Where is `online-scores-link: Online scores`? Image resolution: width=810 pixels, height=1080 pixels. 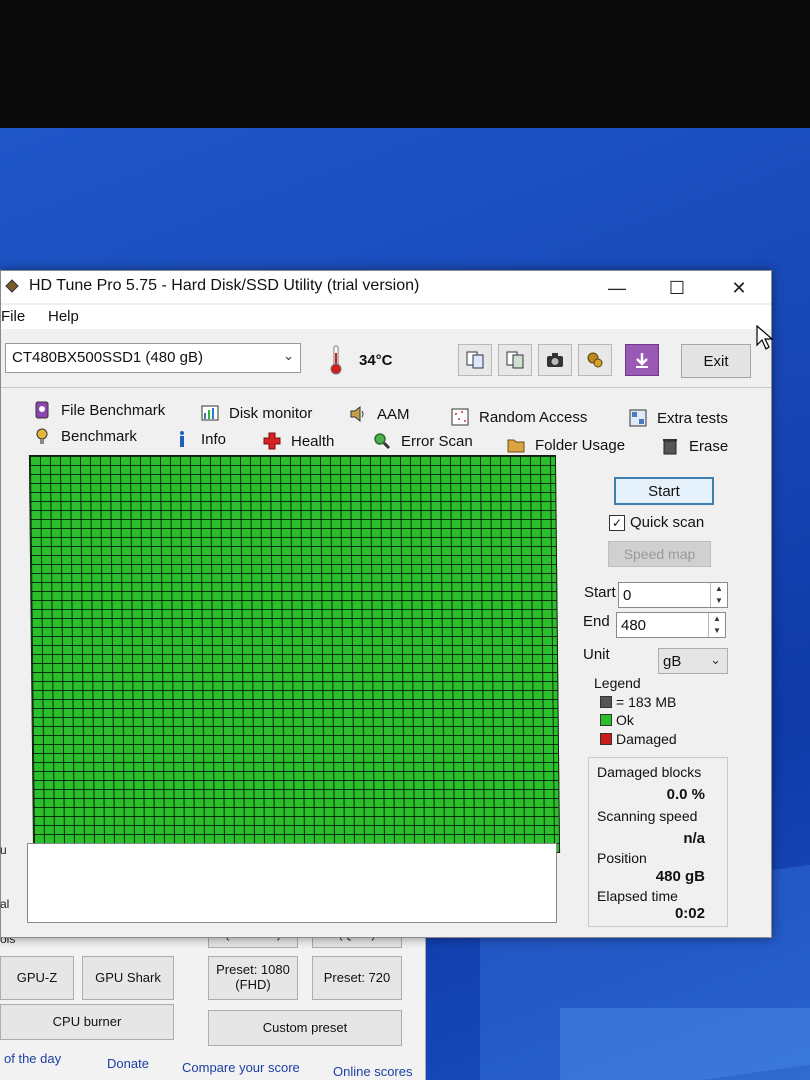
online-scores-link: Online scores is located at coordinates (372, 1071).